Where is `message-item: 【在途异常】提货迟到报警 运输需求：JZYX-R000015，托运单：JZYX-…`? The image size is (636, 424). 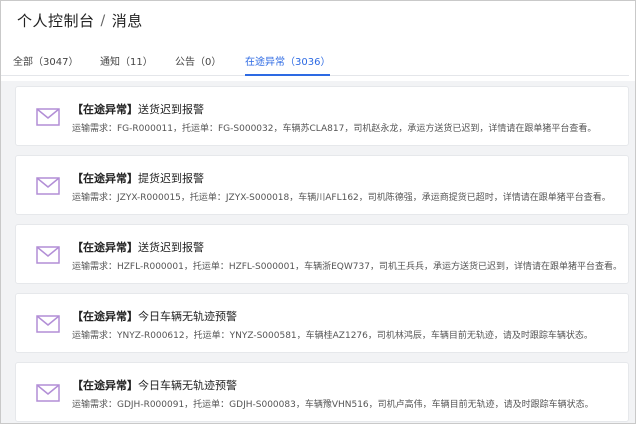
message-item: 【在途异常】提货迟到报警 运输需求：JZYX-R000015，托运单：JZYX-… is located at coordinates (322, 185).